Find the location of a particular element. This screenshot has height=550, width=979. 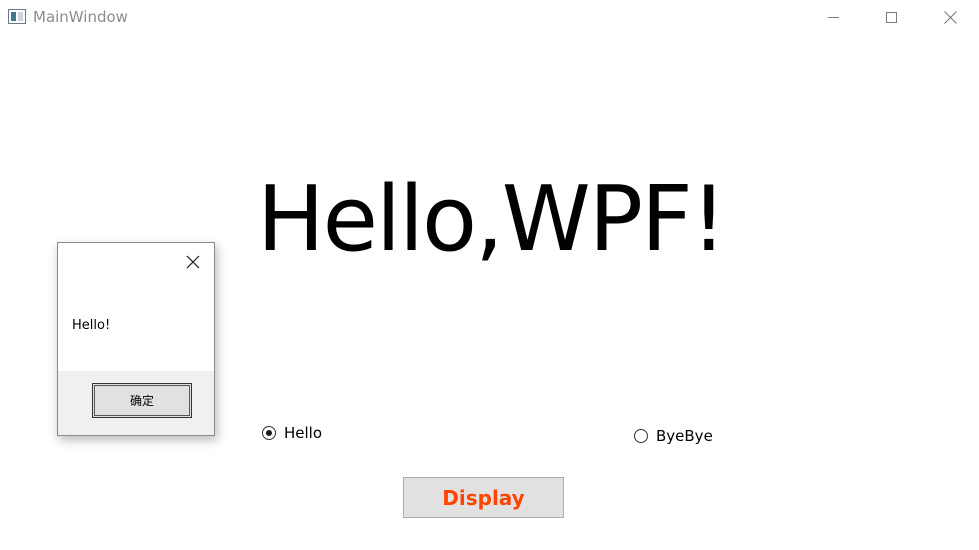

headline-text: Hello,WPF! is located at coordinates (492, 219).